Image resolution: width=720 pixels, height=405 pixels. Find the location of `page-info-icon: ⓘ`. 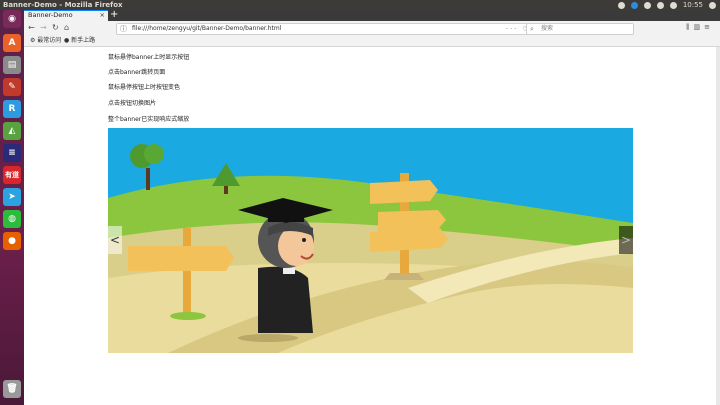

page-info-icon: ⓘ is located at coordinates (123, 29).